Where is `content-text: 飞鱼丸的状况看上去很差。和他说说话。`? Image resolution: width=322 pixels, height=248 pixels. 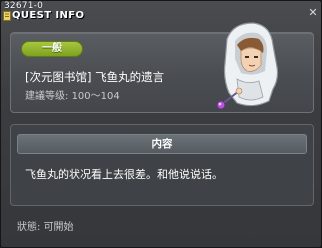 content-text: 飞鱼丸的状况看上去很差。和他说说话。 is located at coordinates (124, 174).